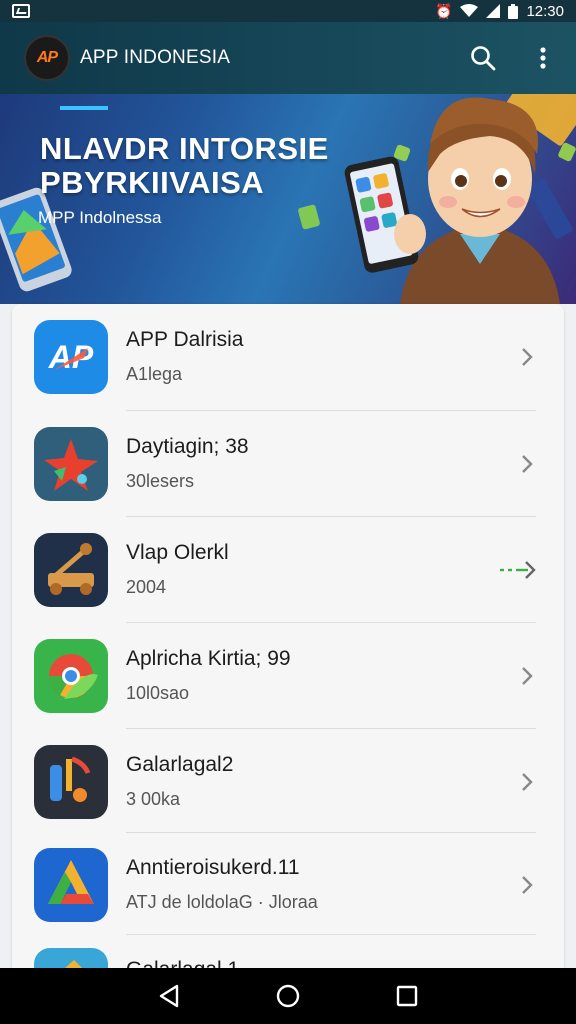  What do you see at coordinates (493, 11) in the screenshot?
I see `signal-icon` at bounding box center [493, 11].